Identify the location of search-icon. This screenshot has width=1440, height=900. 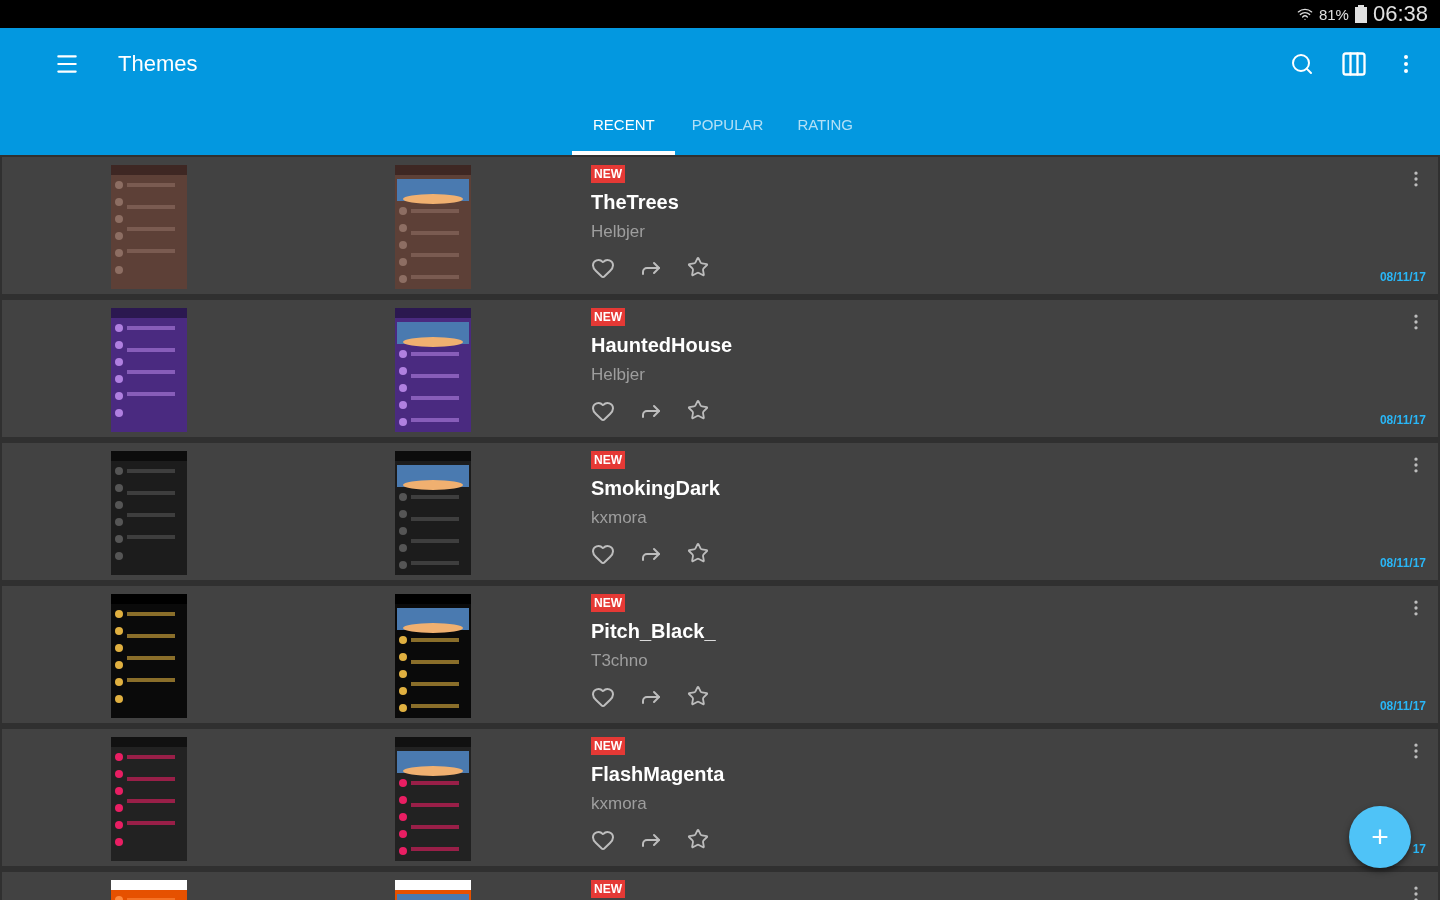
(1302, 64).